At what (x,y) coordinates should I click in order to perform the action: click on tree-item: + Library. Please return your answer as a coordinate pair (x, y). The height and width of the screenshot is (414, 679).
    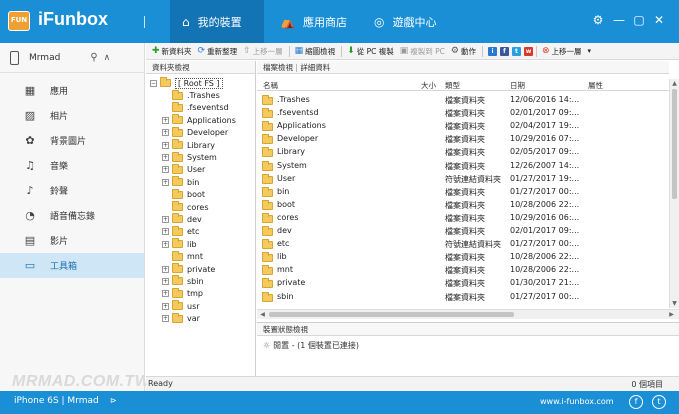
    Looking at the image, I should click on (200, 145).